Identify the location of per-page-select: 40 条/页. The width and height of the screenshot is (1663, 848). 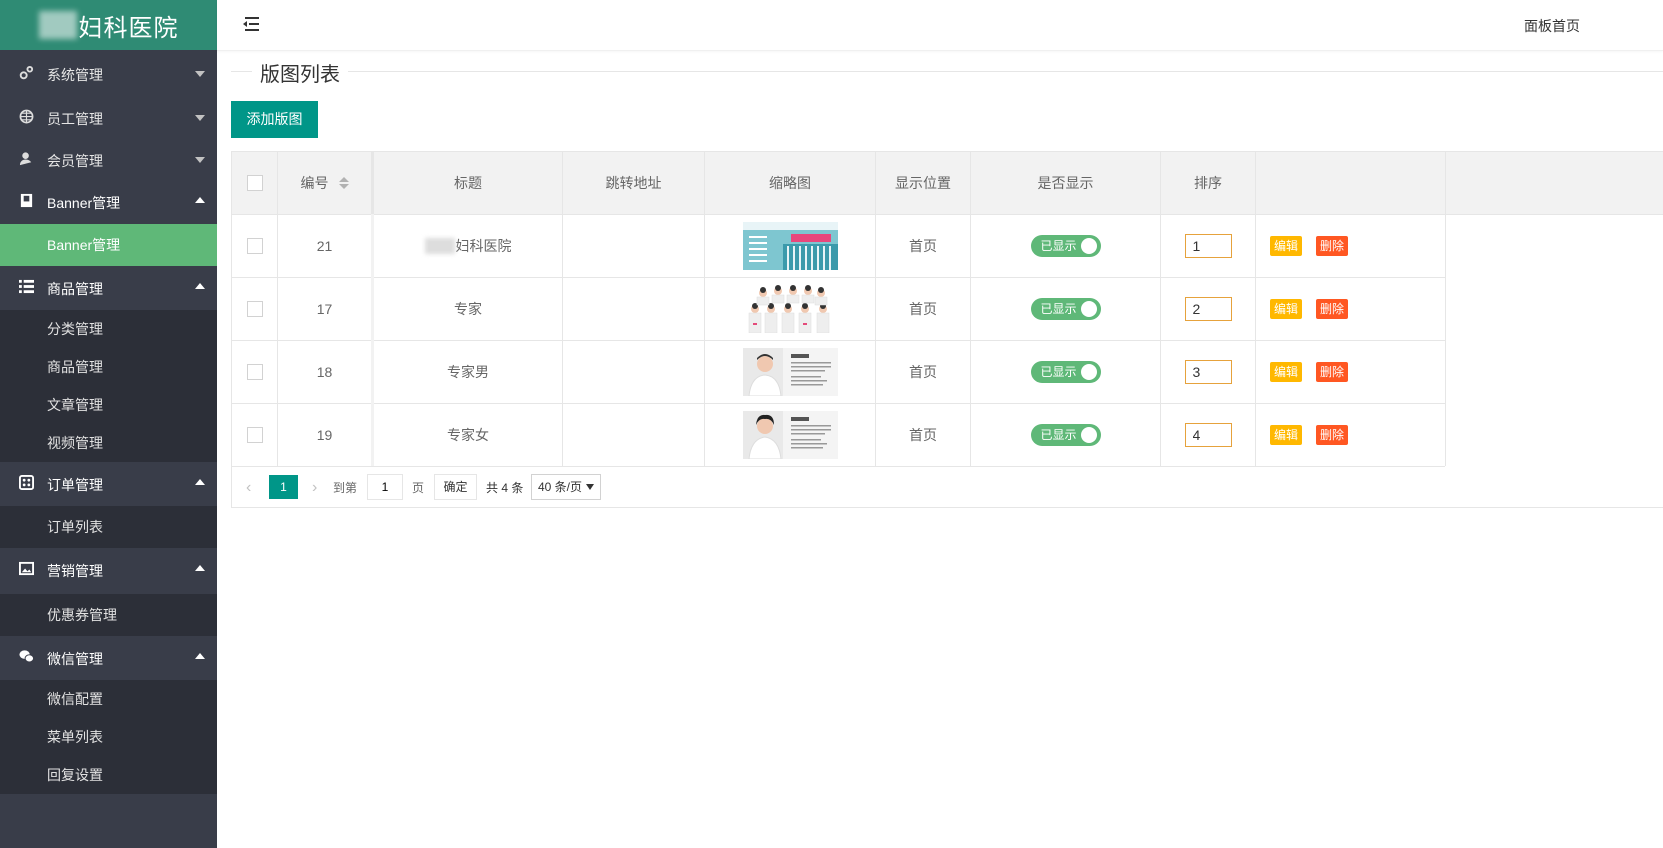
(566, 487).